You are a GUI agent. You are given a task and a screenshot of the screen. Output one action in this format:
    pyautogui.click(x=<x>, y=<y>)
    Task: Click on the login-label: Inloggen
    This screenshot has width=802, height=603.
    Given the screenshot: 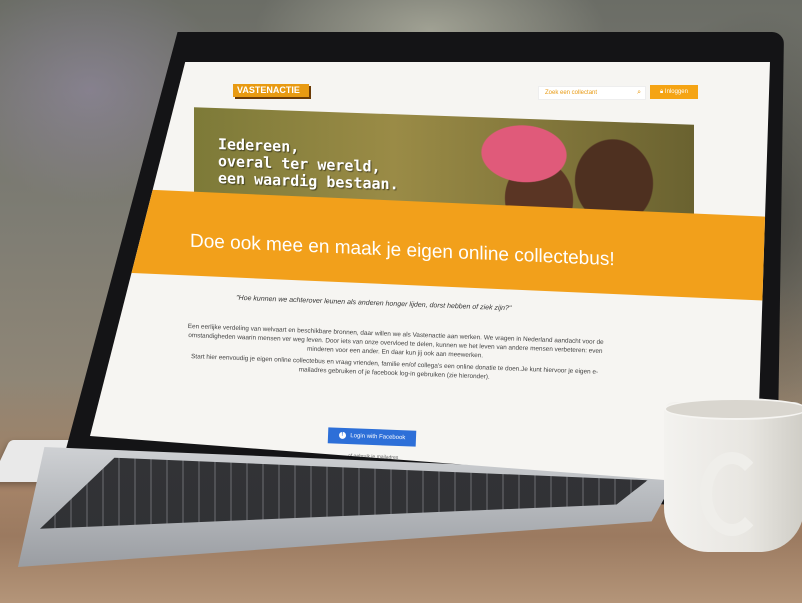 What is the action you would take?
    pyautogui.click(x=676, y=92)
    